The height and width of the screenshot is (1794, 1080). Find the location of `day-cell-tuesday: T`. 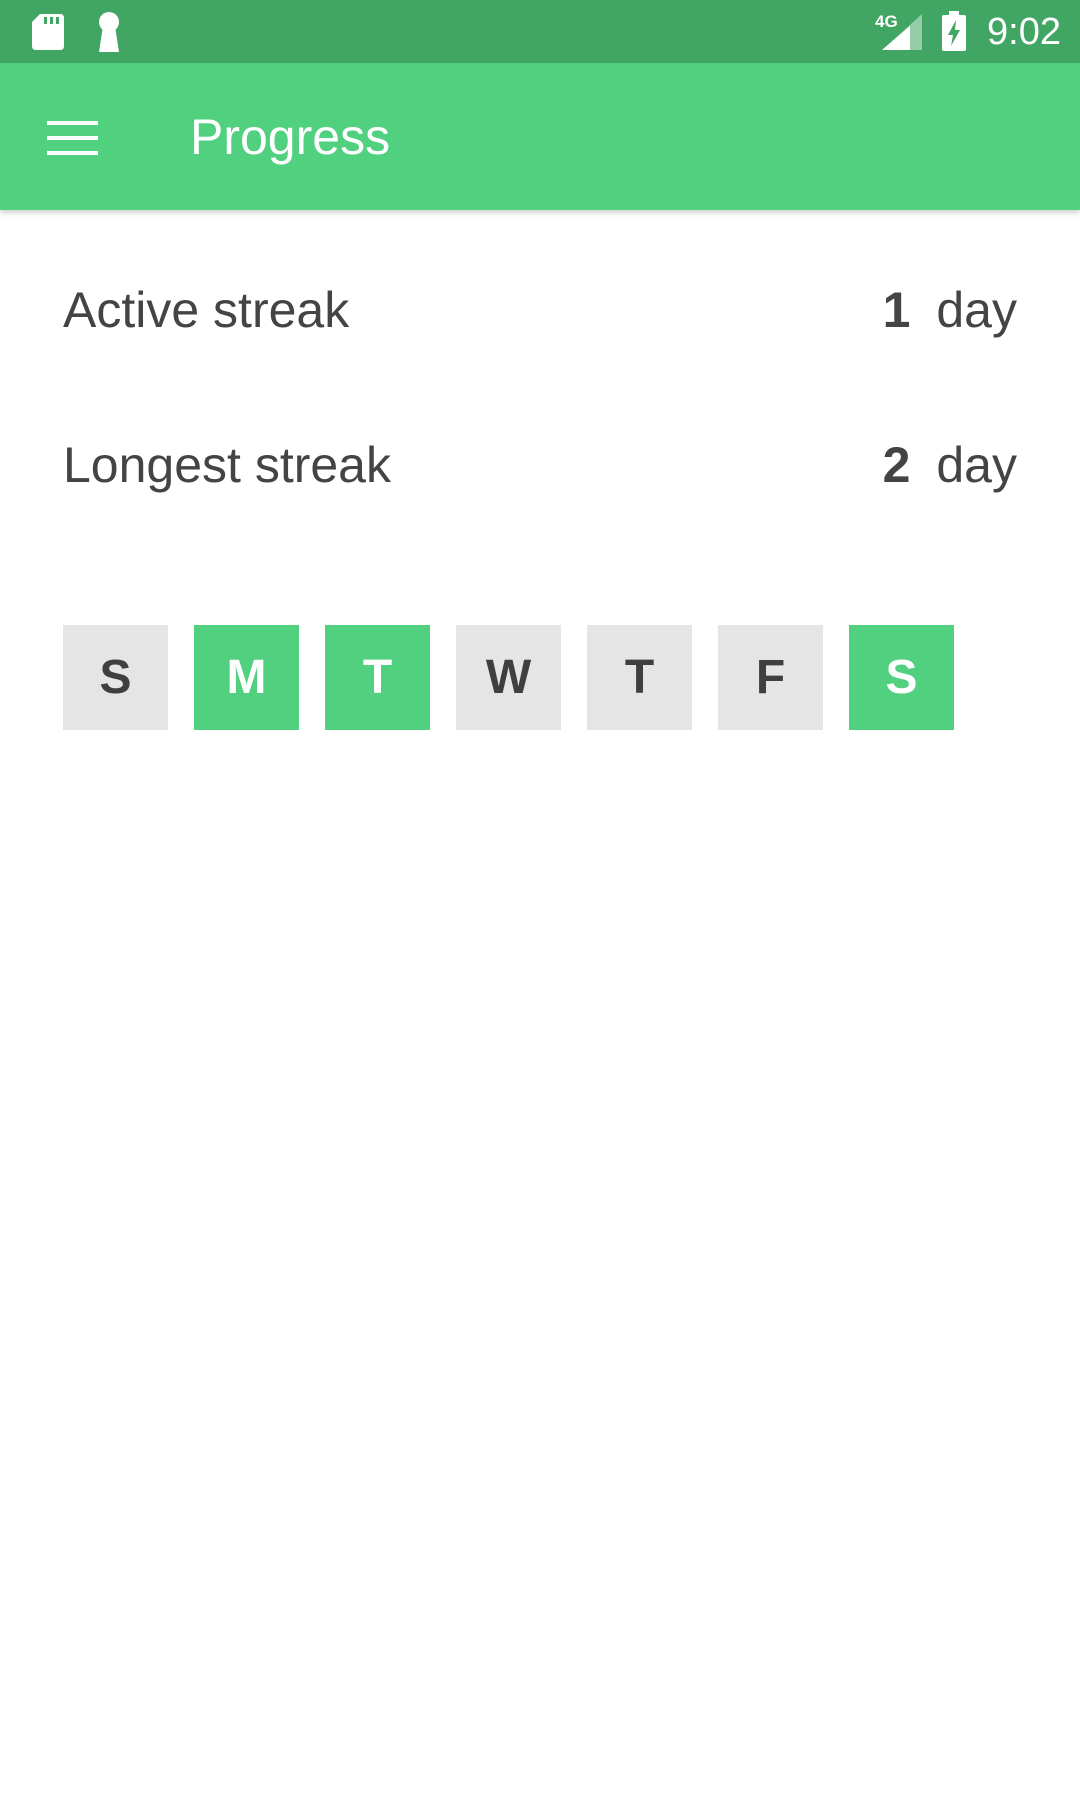

day-cell-tuesday: T is located at coordinates (377, 677).